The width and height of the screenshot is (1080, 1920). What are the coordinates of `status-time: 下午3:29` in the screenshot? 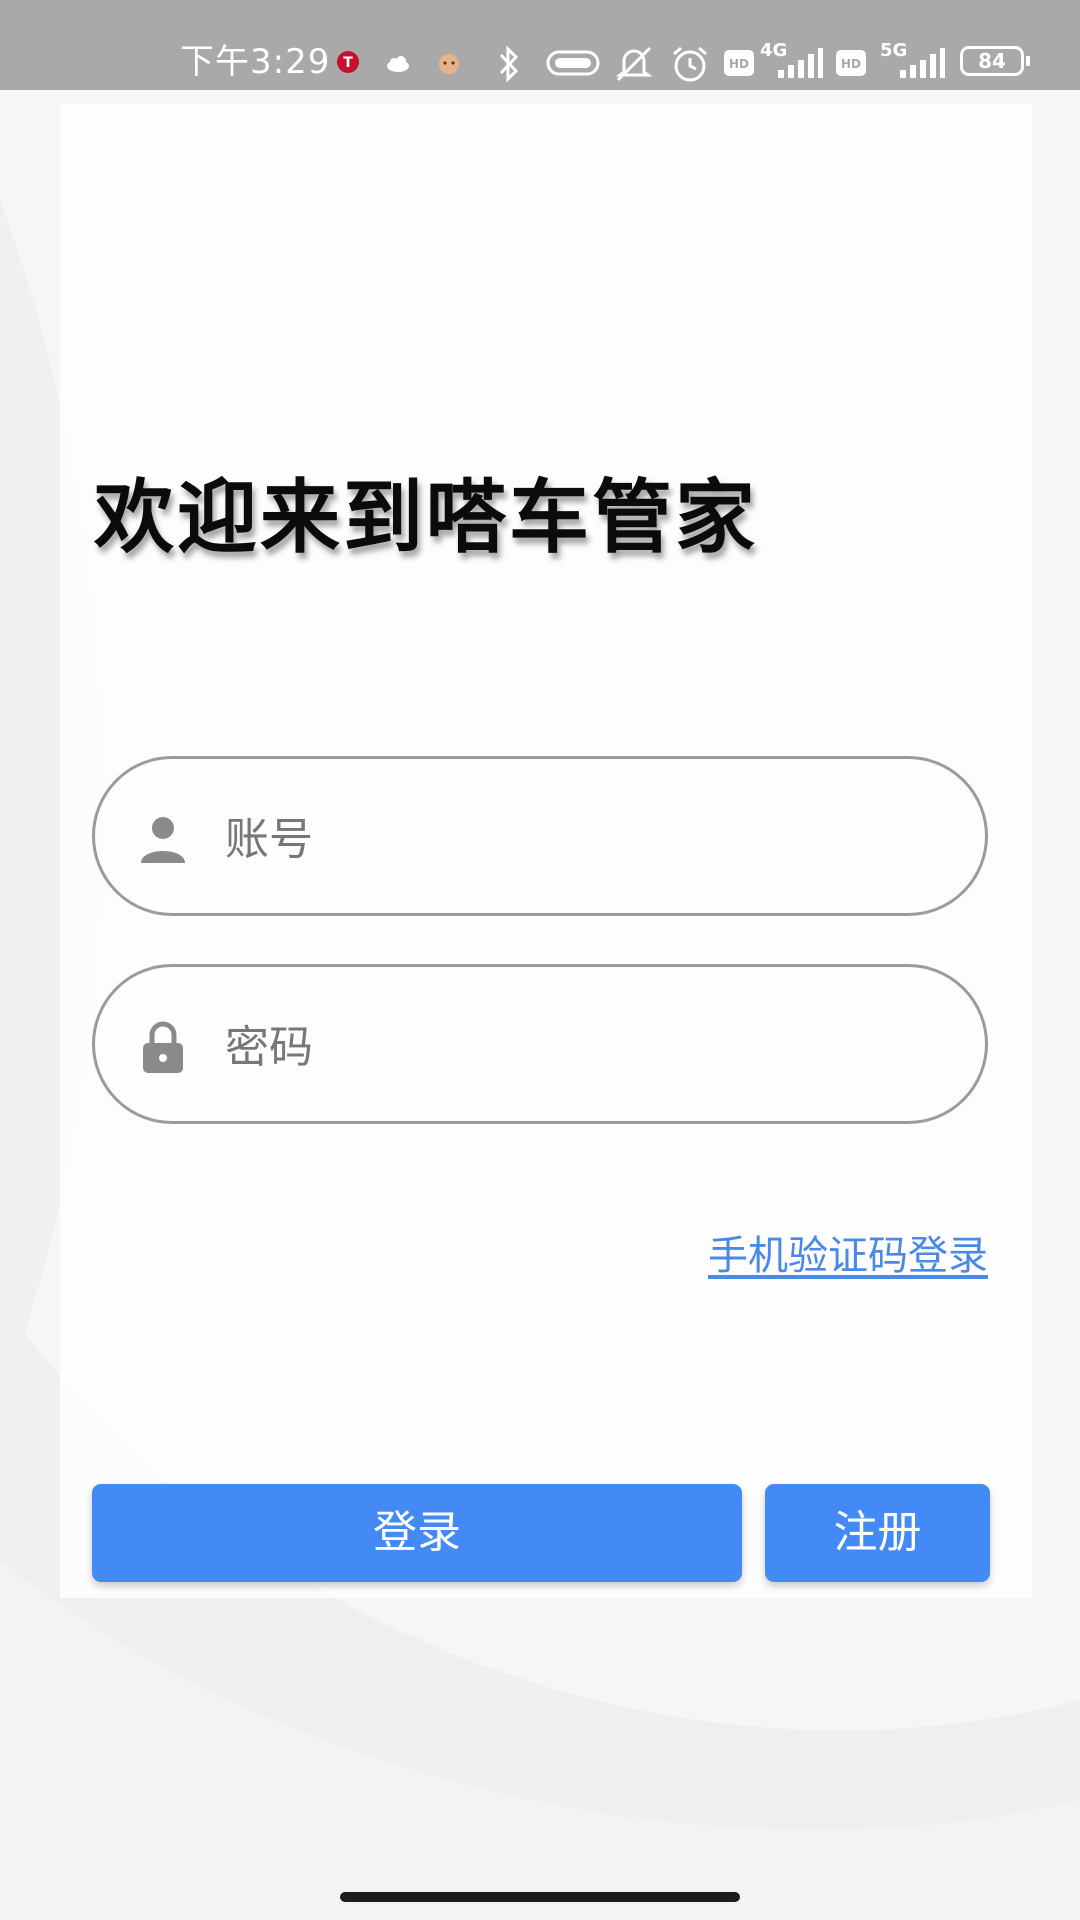 It's located at (255, 62).